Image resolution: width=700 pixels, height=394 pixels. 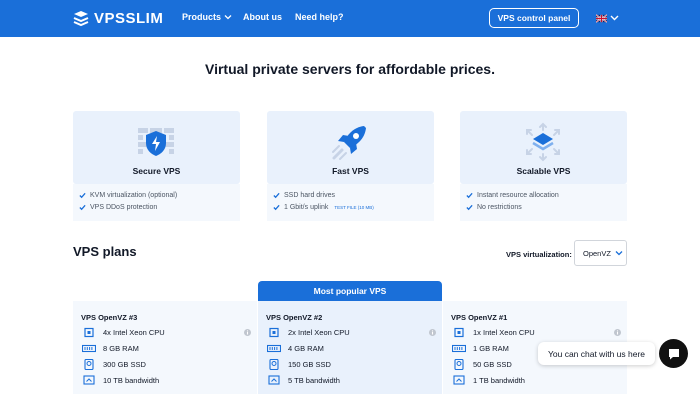 What do you see at coordinates (319, 332) in the screenshot?
I see `spec-cpu-text: 2x Intel Xeon CPU` at bounding box center [319, 332].